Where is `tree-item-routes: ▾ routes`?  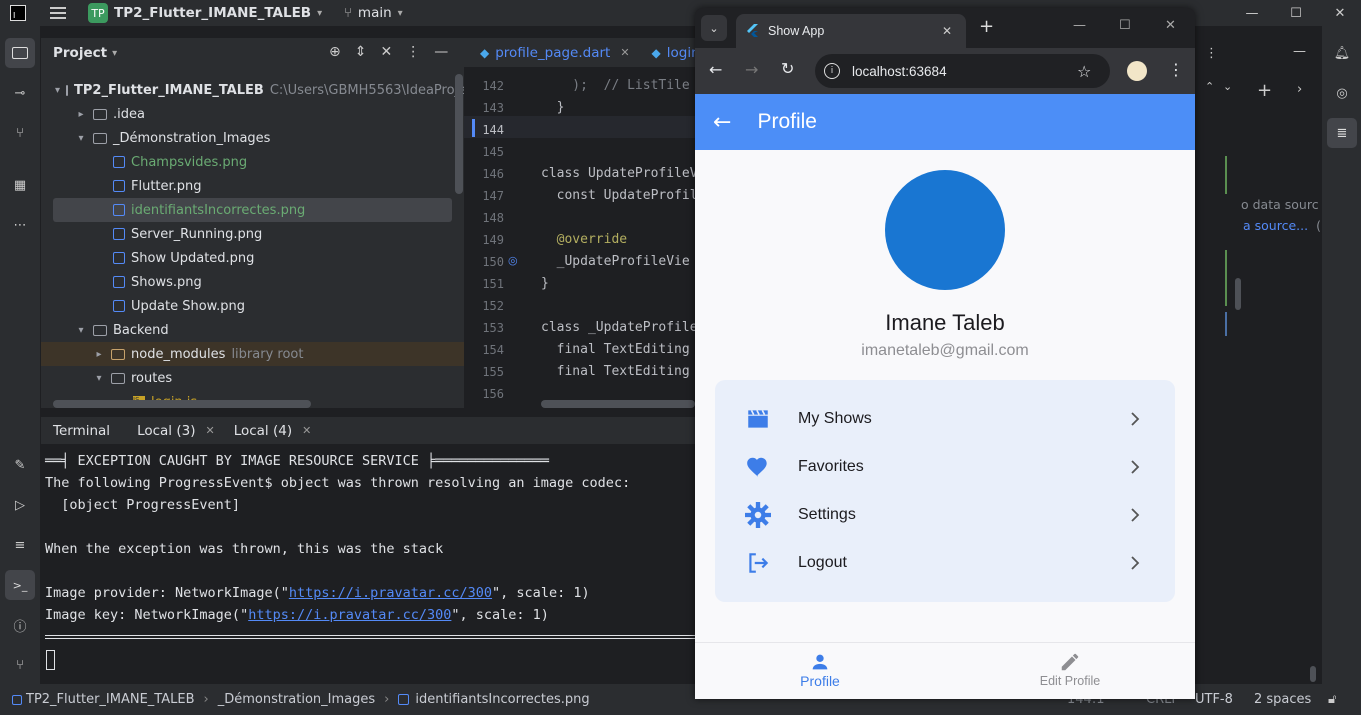 tree-item-routes: ▾ routes is located at coordinates (252, 378).